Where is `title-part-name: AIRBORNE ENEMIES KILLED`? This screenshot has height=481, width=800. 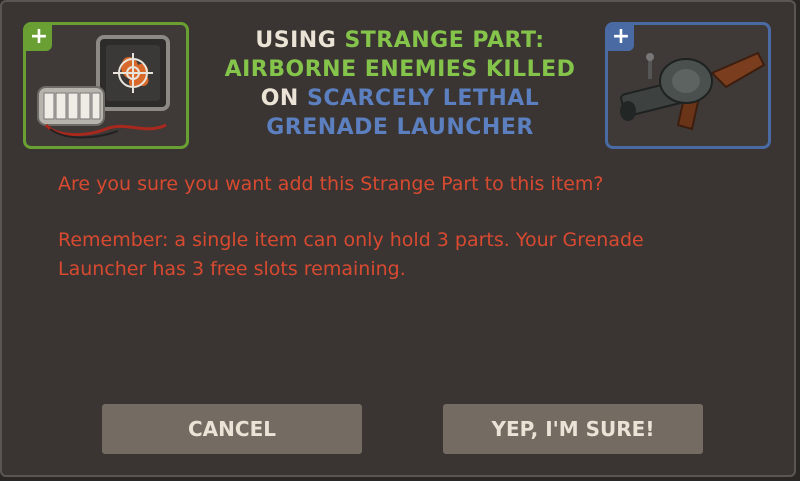
title-part-name: AIRBORNE ENEMIES KILLED is located at coordinates (400, 69).